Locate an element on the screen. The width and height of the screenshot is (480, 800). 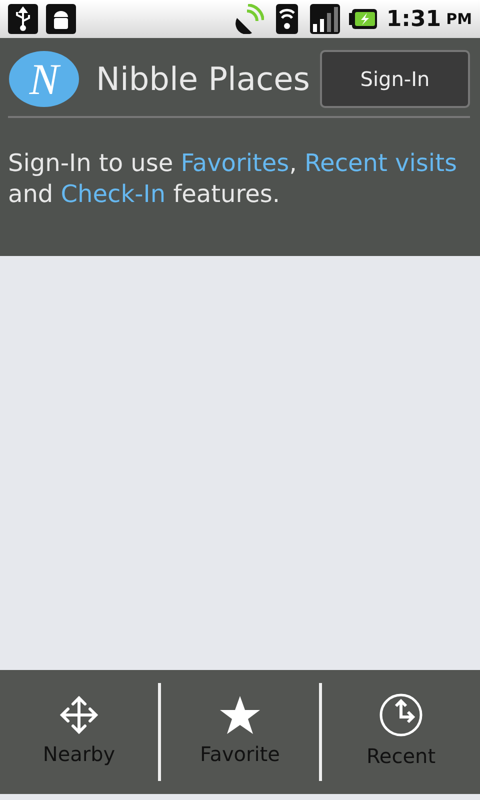
tab-button: Recent is located at coordinates (401, 732).